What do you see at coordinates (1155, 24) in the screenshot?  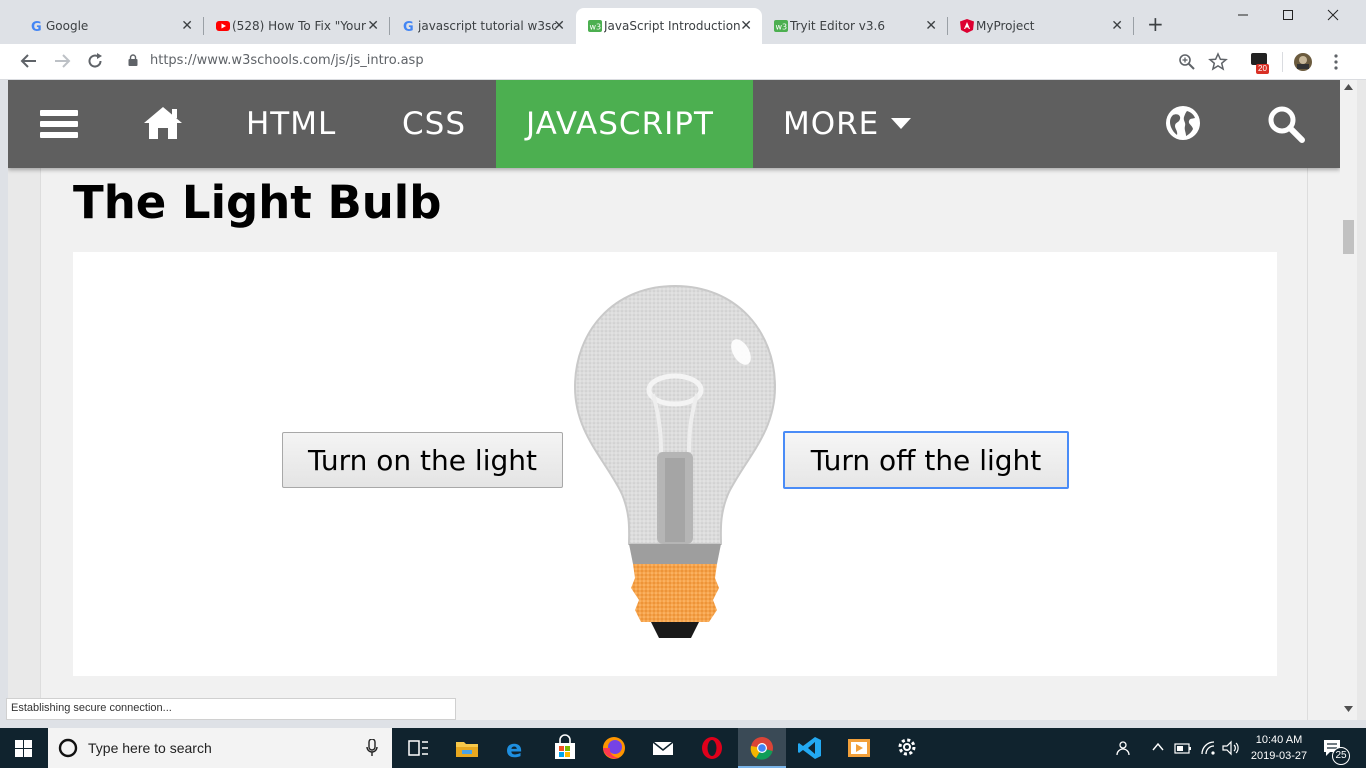 I see `new-tab-button: +` at bounding box center [1155, 24].